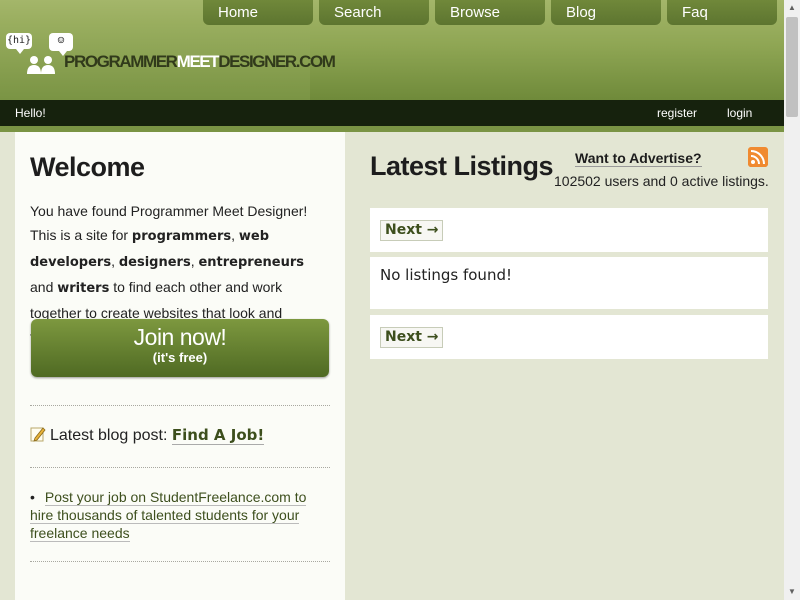 The width and height of the screenshot is (800, 600). What do you see at coordinates (154, 262) in the screenshot?
I see `intro-designers: designers` at bounding box center [154, 262].